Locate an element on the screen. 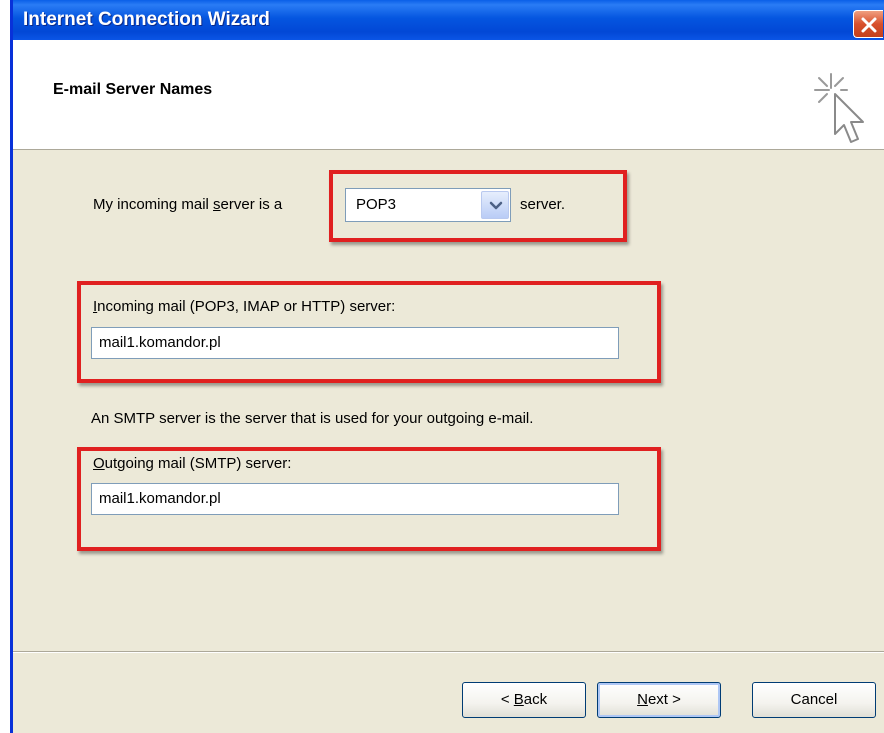 This screenshot has height=733, width=884. chevron-down-icon is located at coordinates (496, 205).